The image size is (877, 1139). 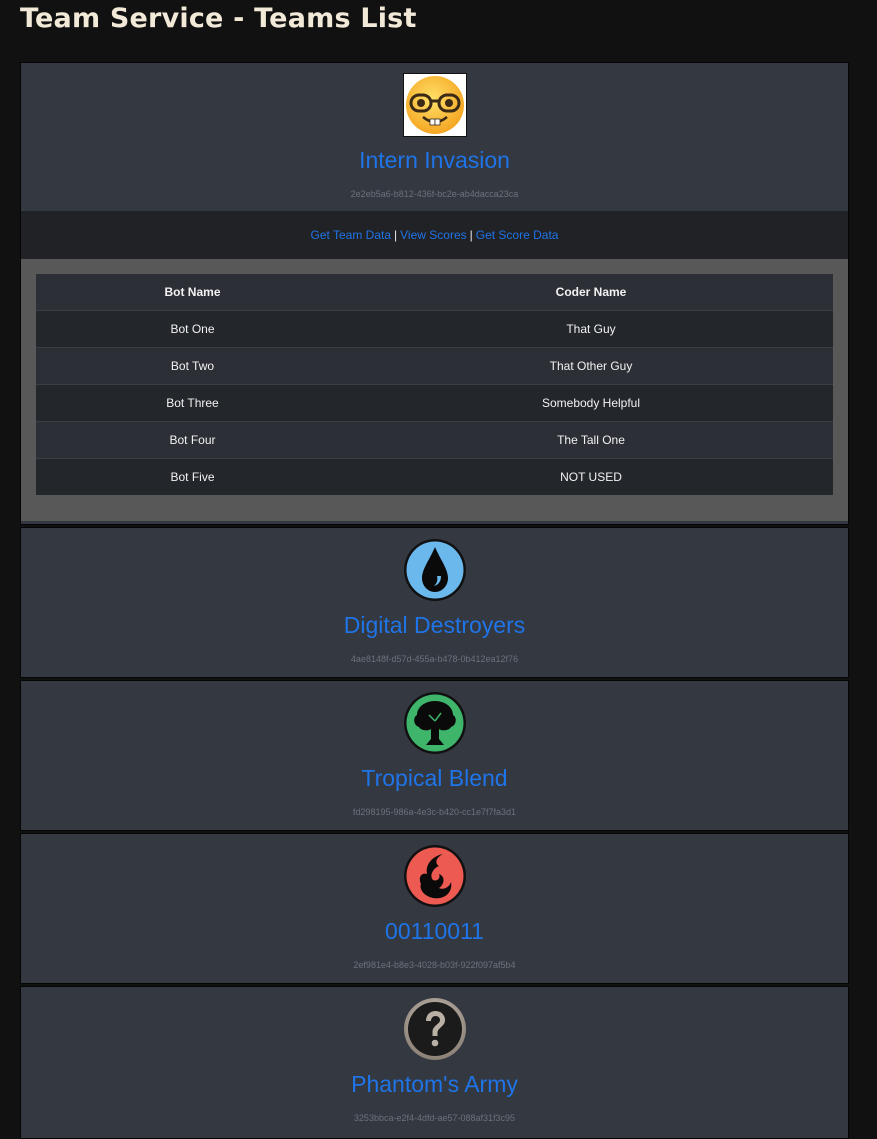 I want to click on column-header-coder-name: Coder Name, so click(x=591, y=292).